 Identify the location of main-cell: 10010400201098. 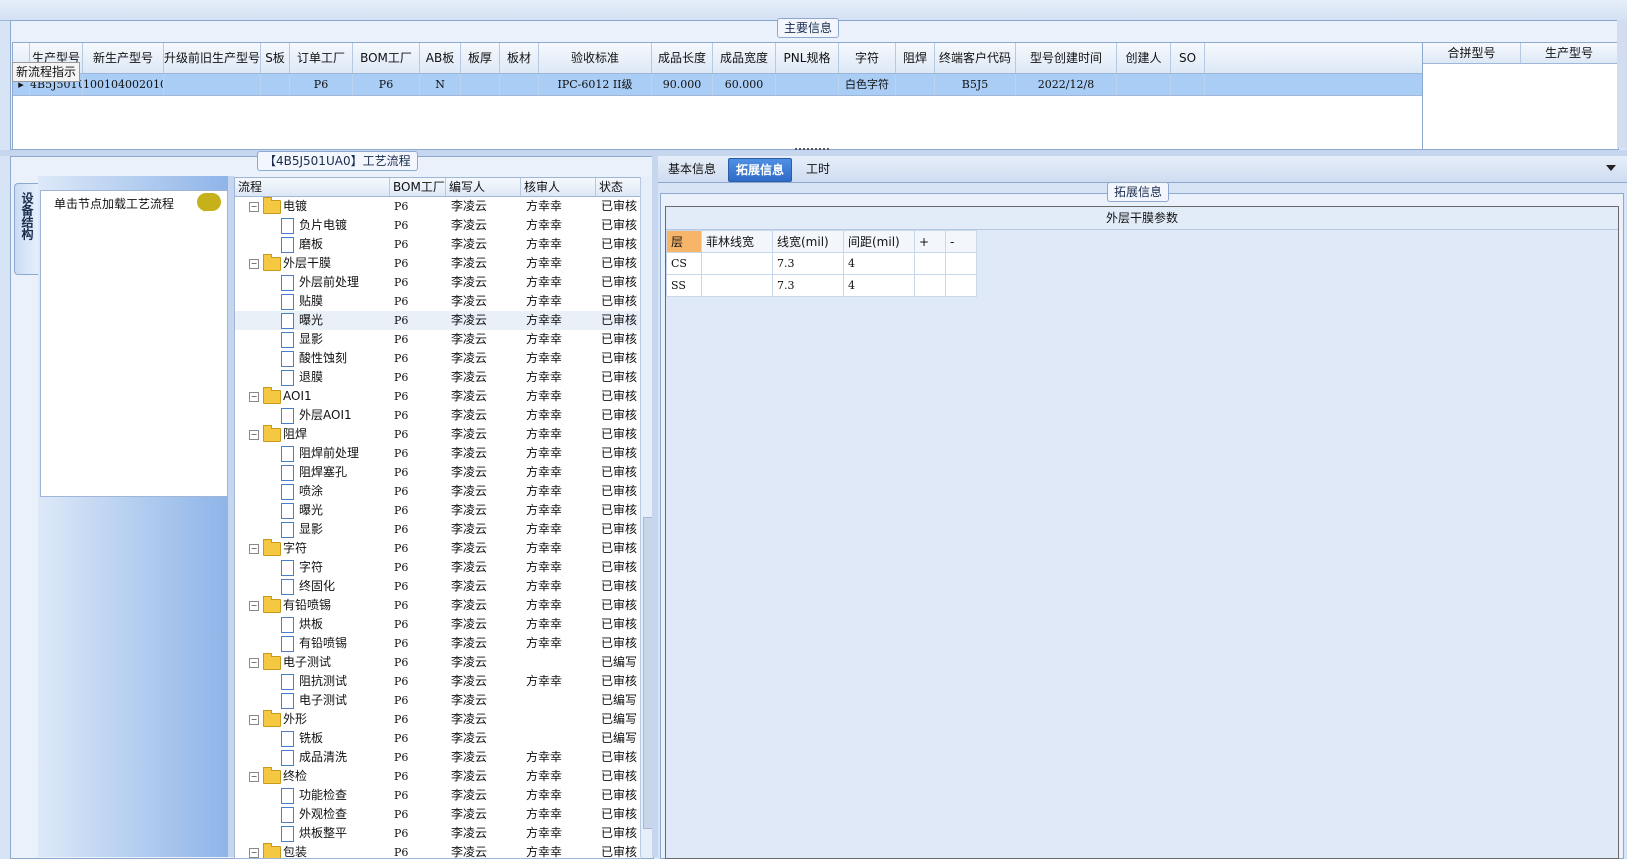
(123, 84).